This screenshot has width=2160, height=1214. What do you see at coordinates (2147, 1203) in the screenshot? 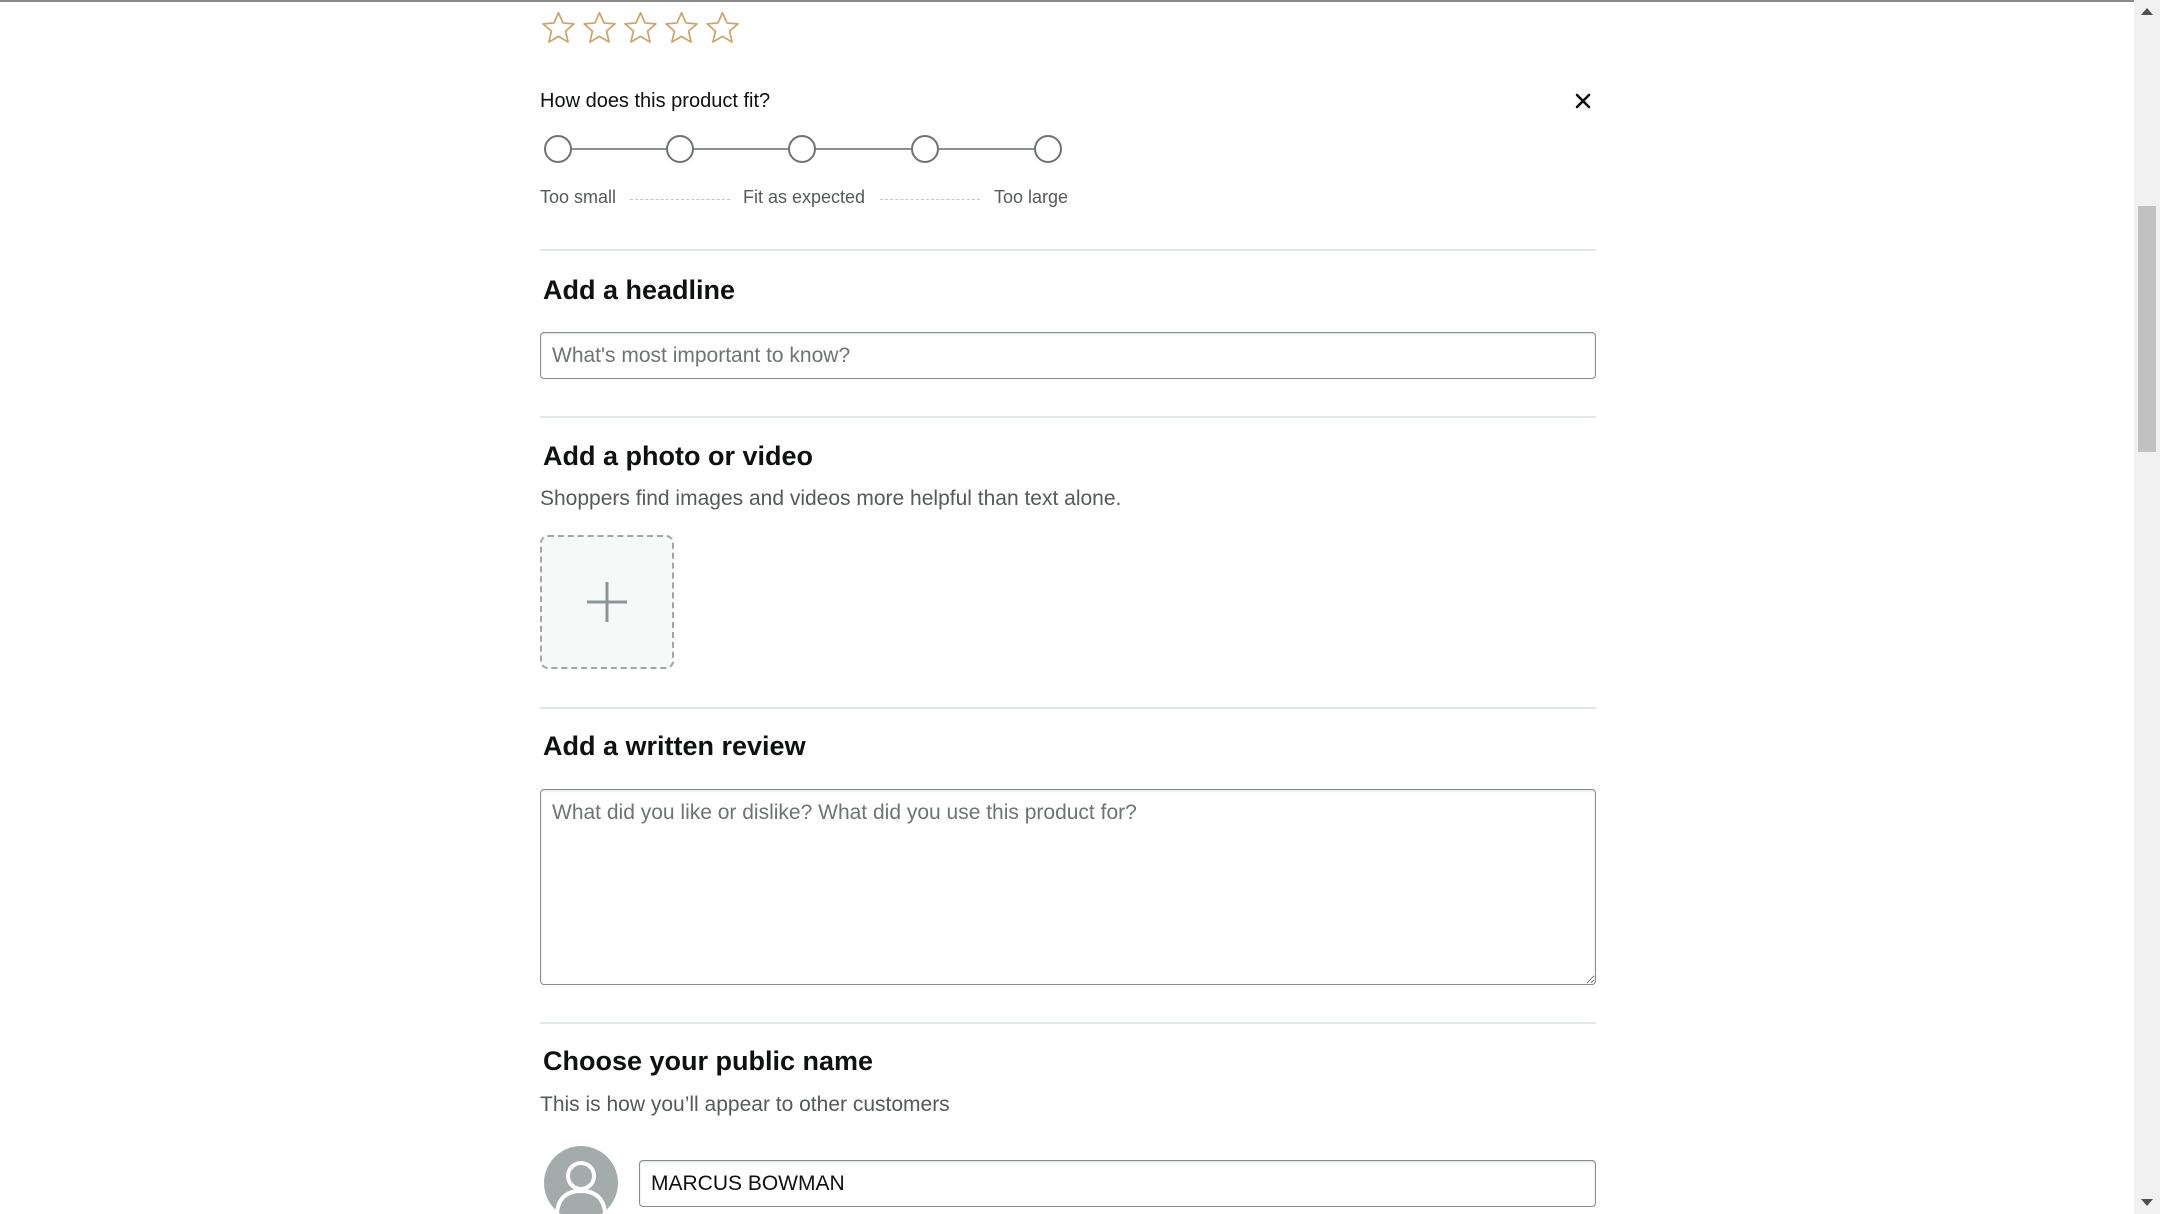
I see `scroll-down-arrow` at bounding box center [2147, 1203].